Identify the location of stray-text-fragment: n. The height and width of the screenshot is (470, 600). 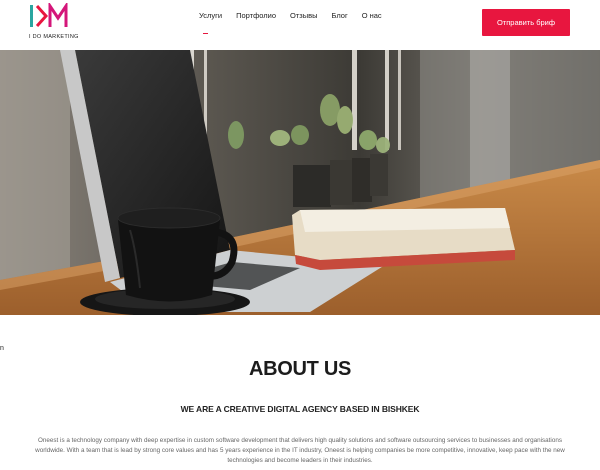
(2, 348).